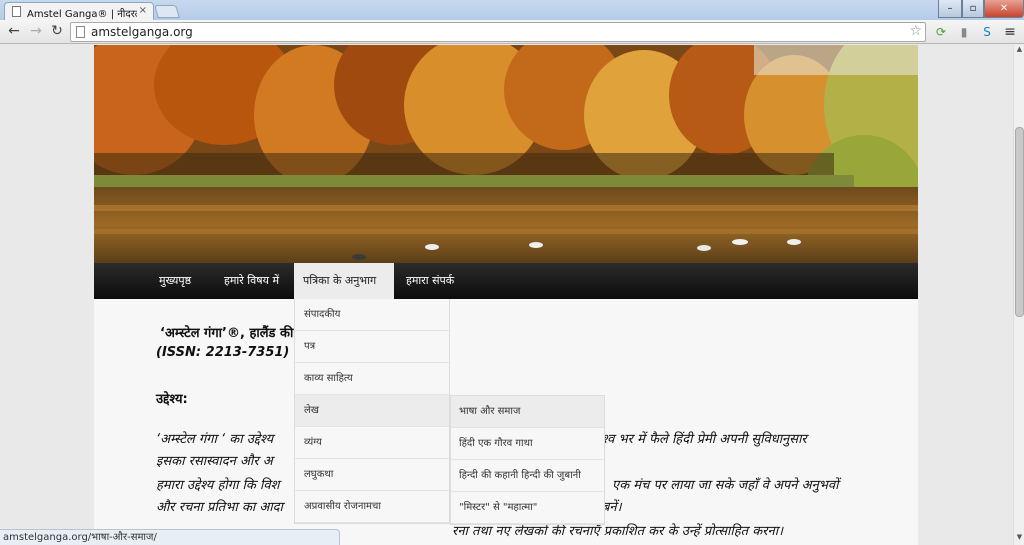 This screenshot has width=1024, height=545. Describe the element at coordinates (1019, 222) in the screenshot. I see `scrollbar-thumb` at that location.